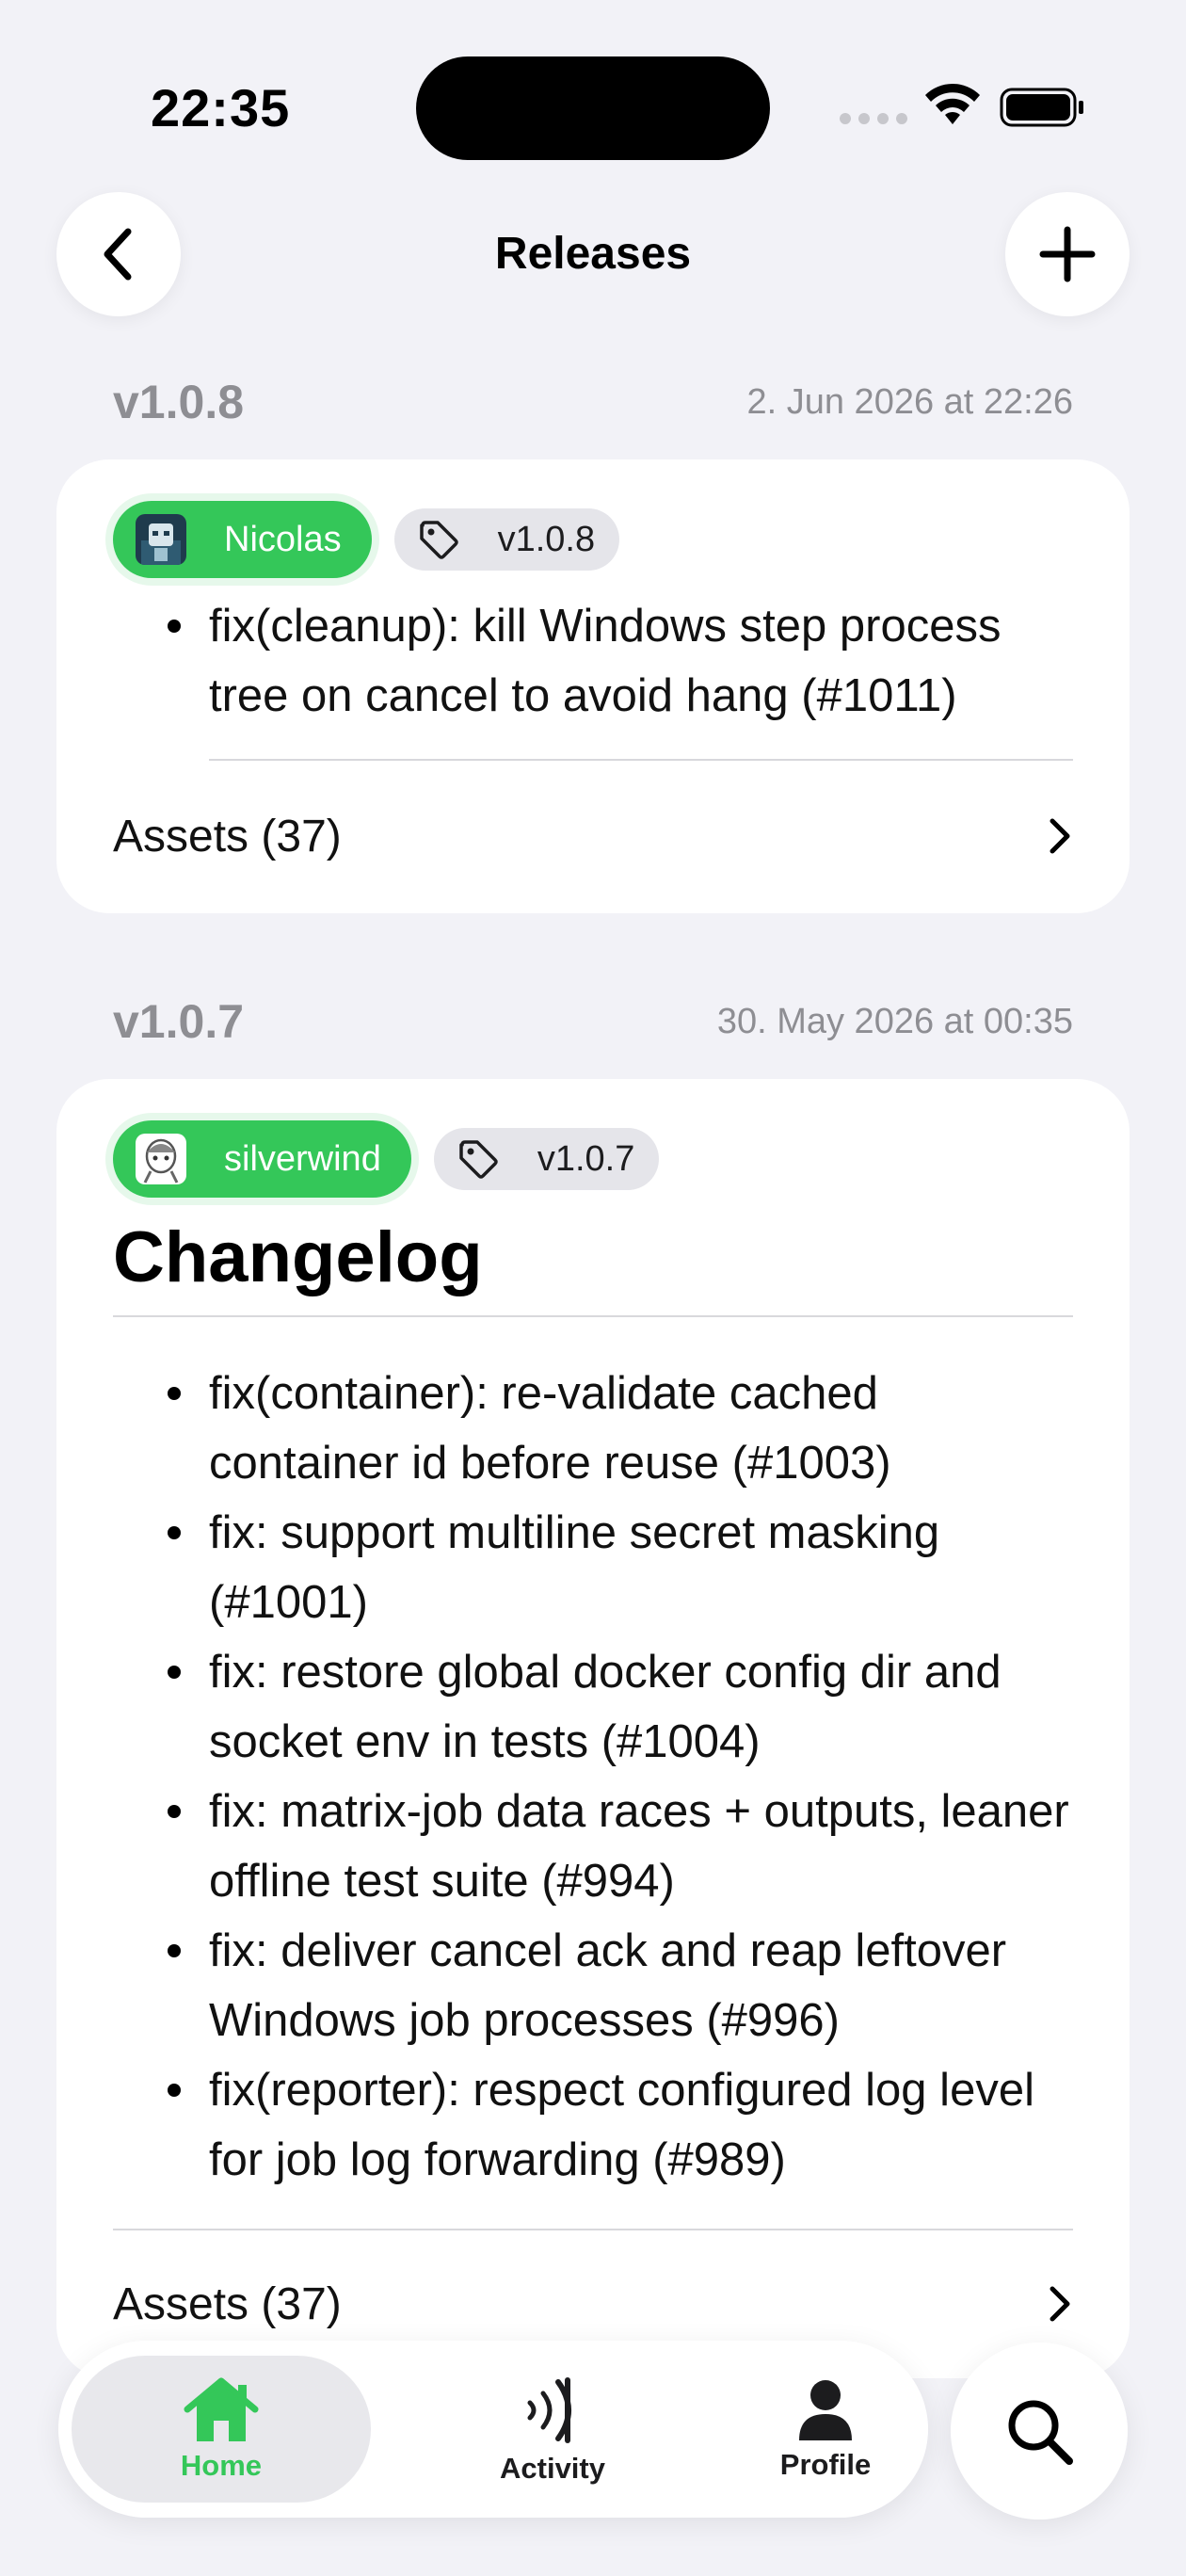 This screenshot has width=1186, height=2576. I want to click on tab-home: Home, so click(221, 2429).